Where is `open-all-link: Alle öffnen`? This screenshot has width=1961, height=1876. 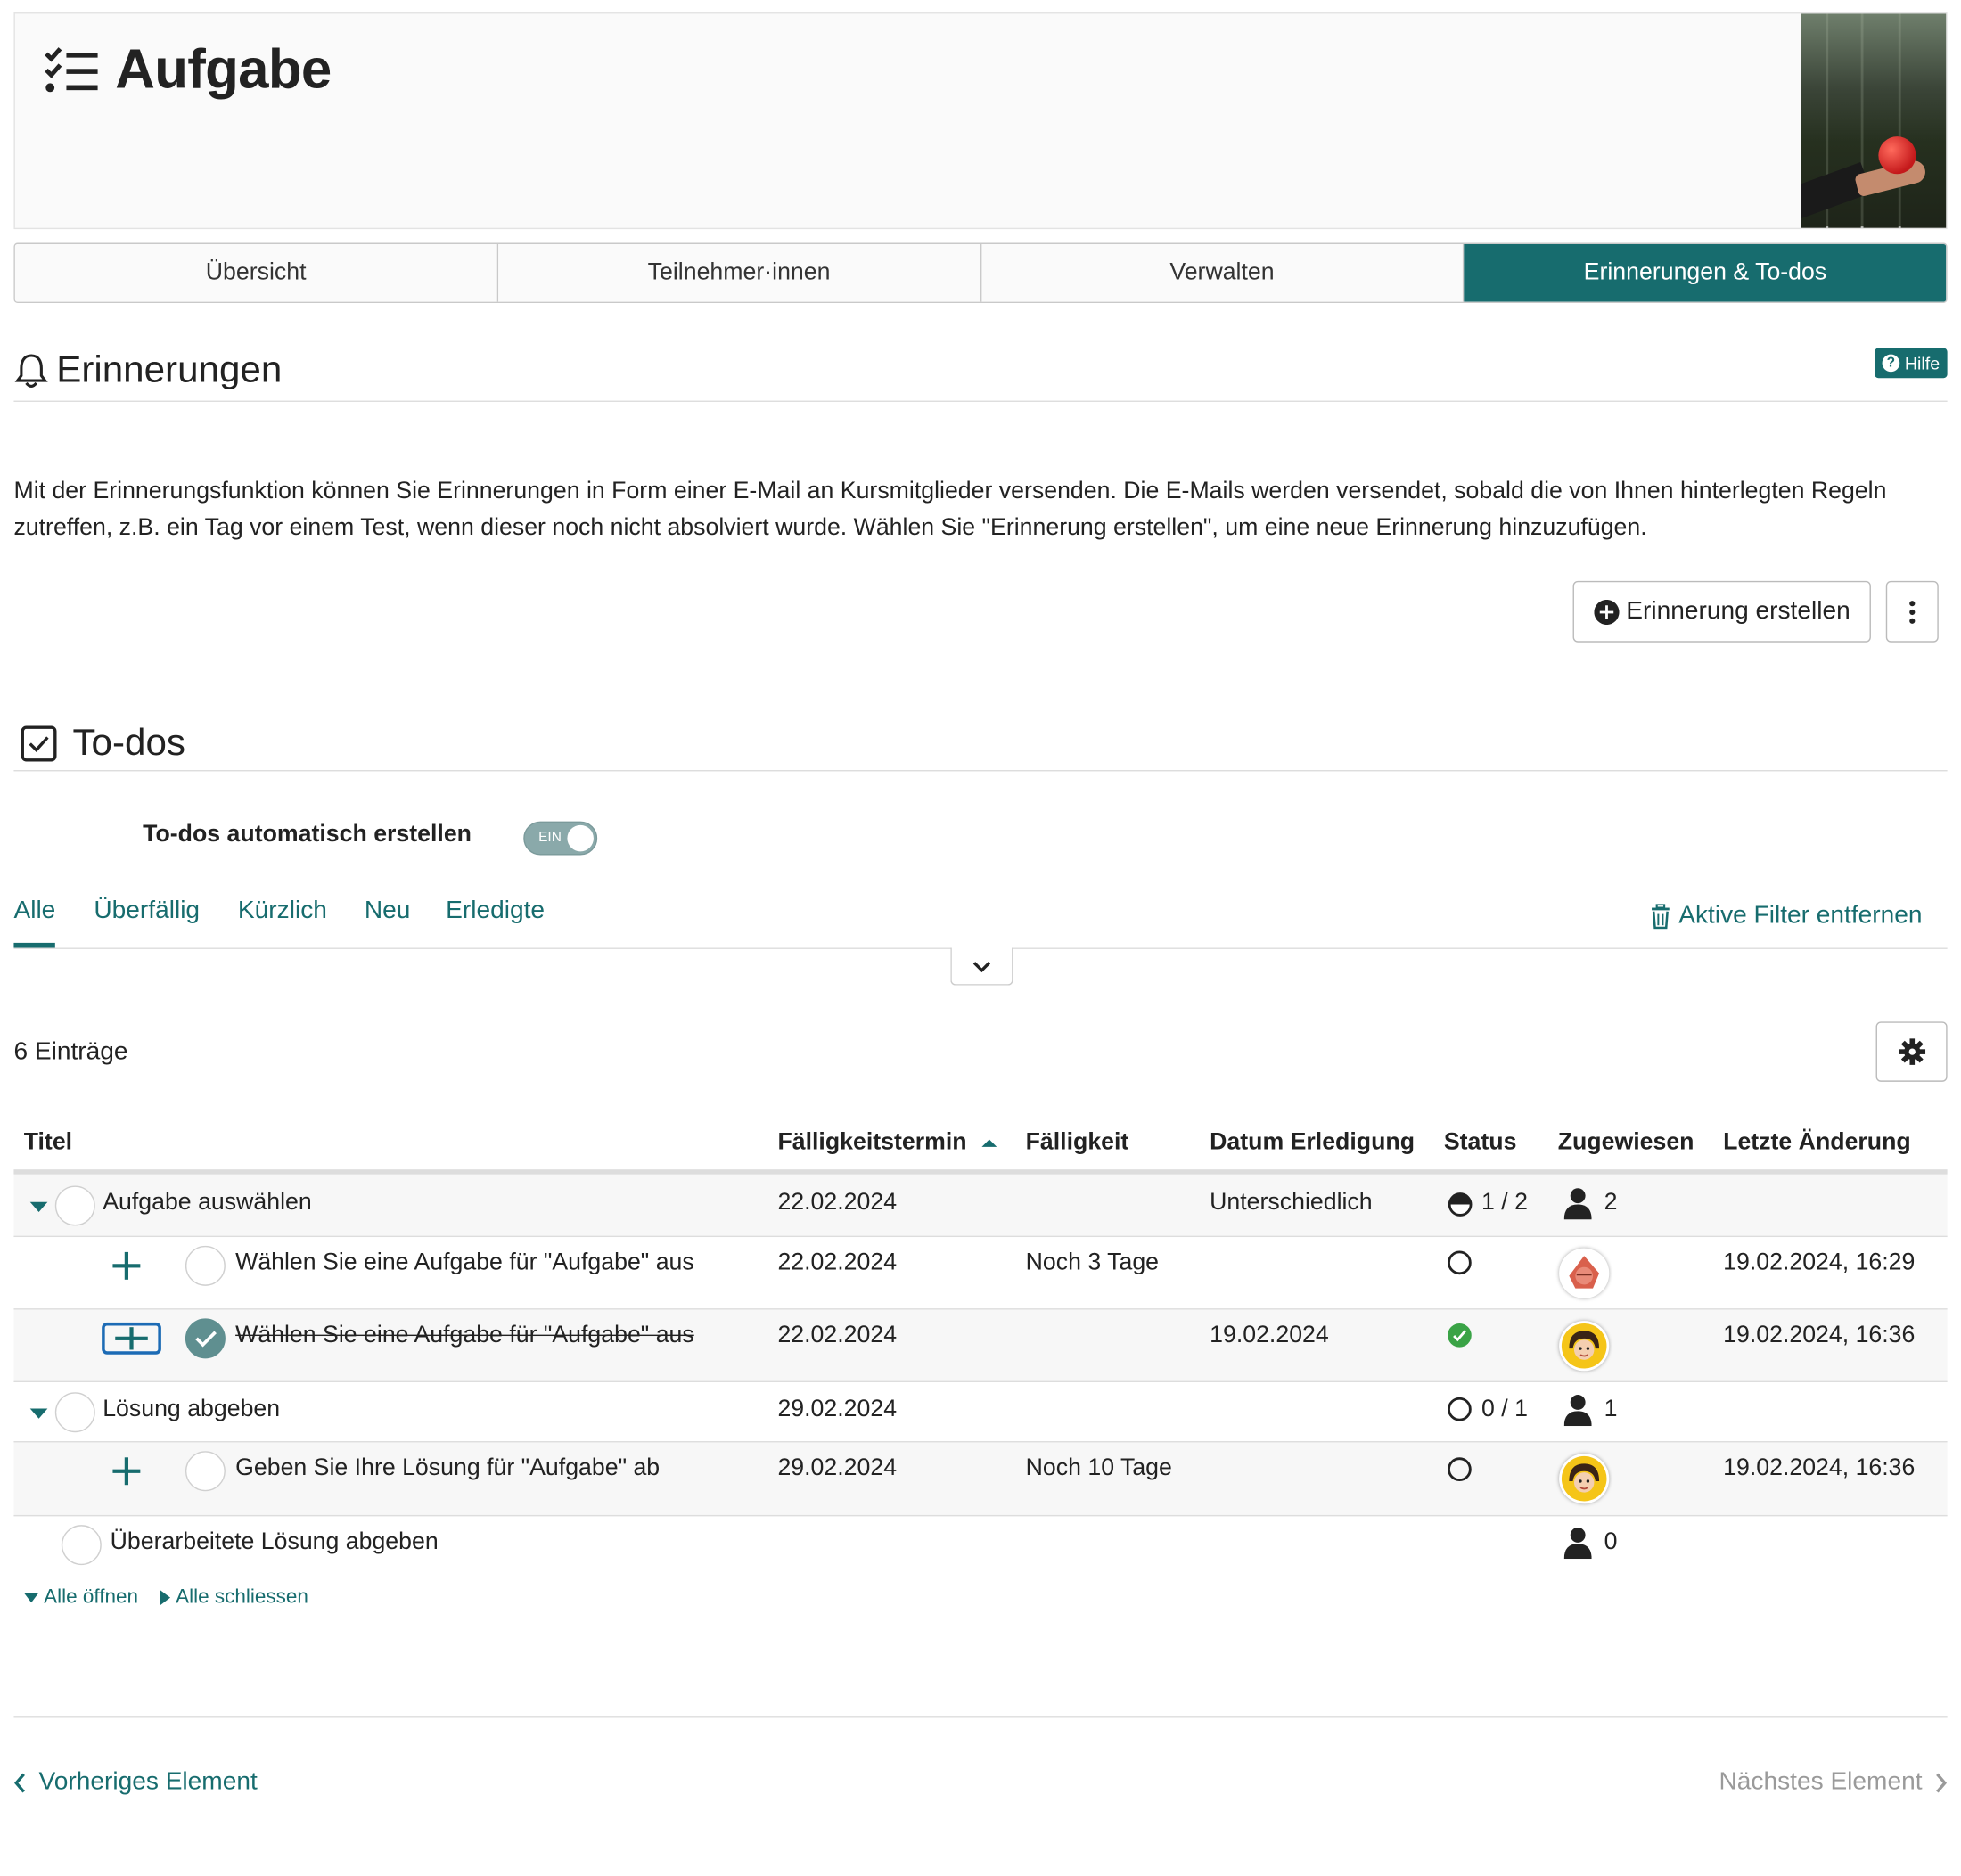
open-all-link: Alle öffnen is located at coordinates (80, 1598).